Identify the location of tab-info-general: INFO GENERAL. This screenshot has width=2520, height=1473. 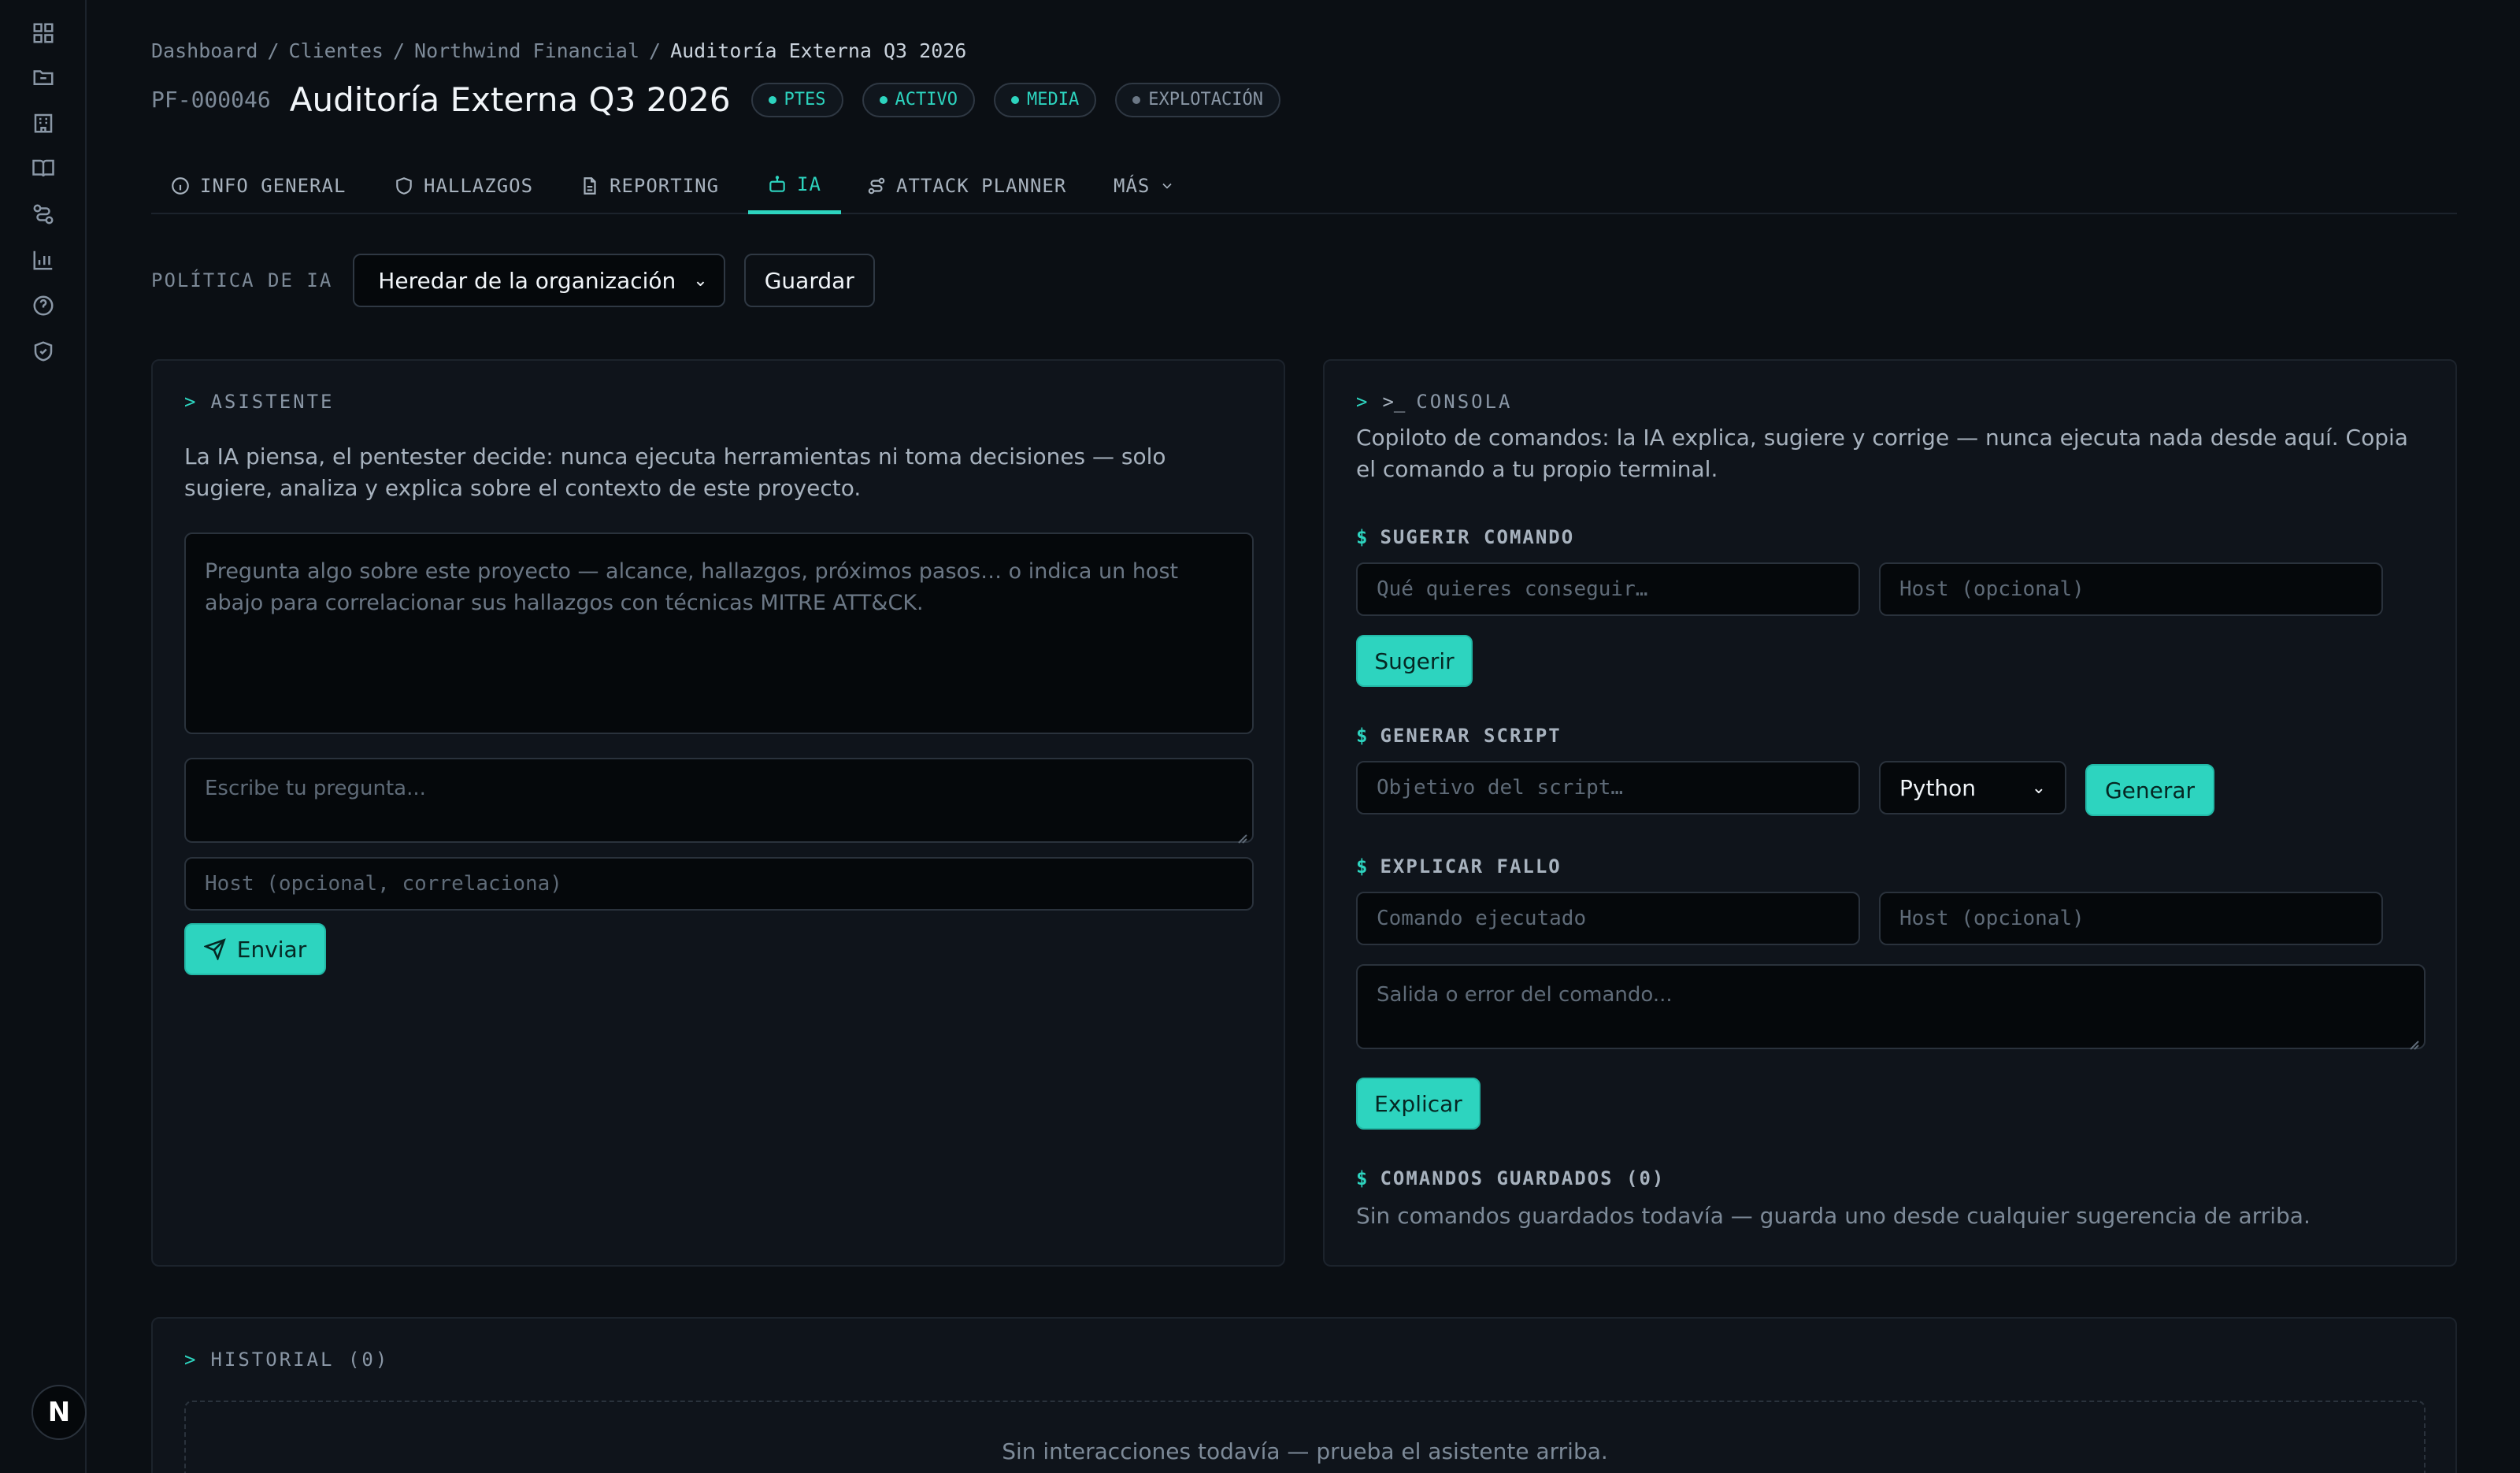
(258, 186).